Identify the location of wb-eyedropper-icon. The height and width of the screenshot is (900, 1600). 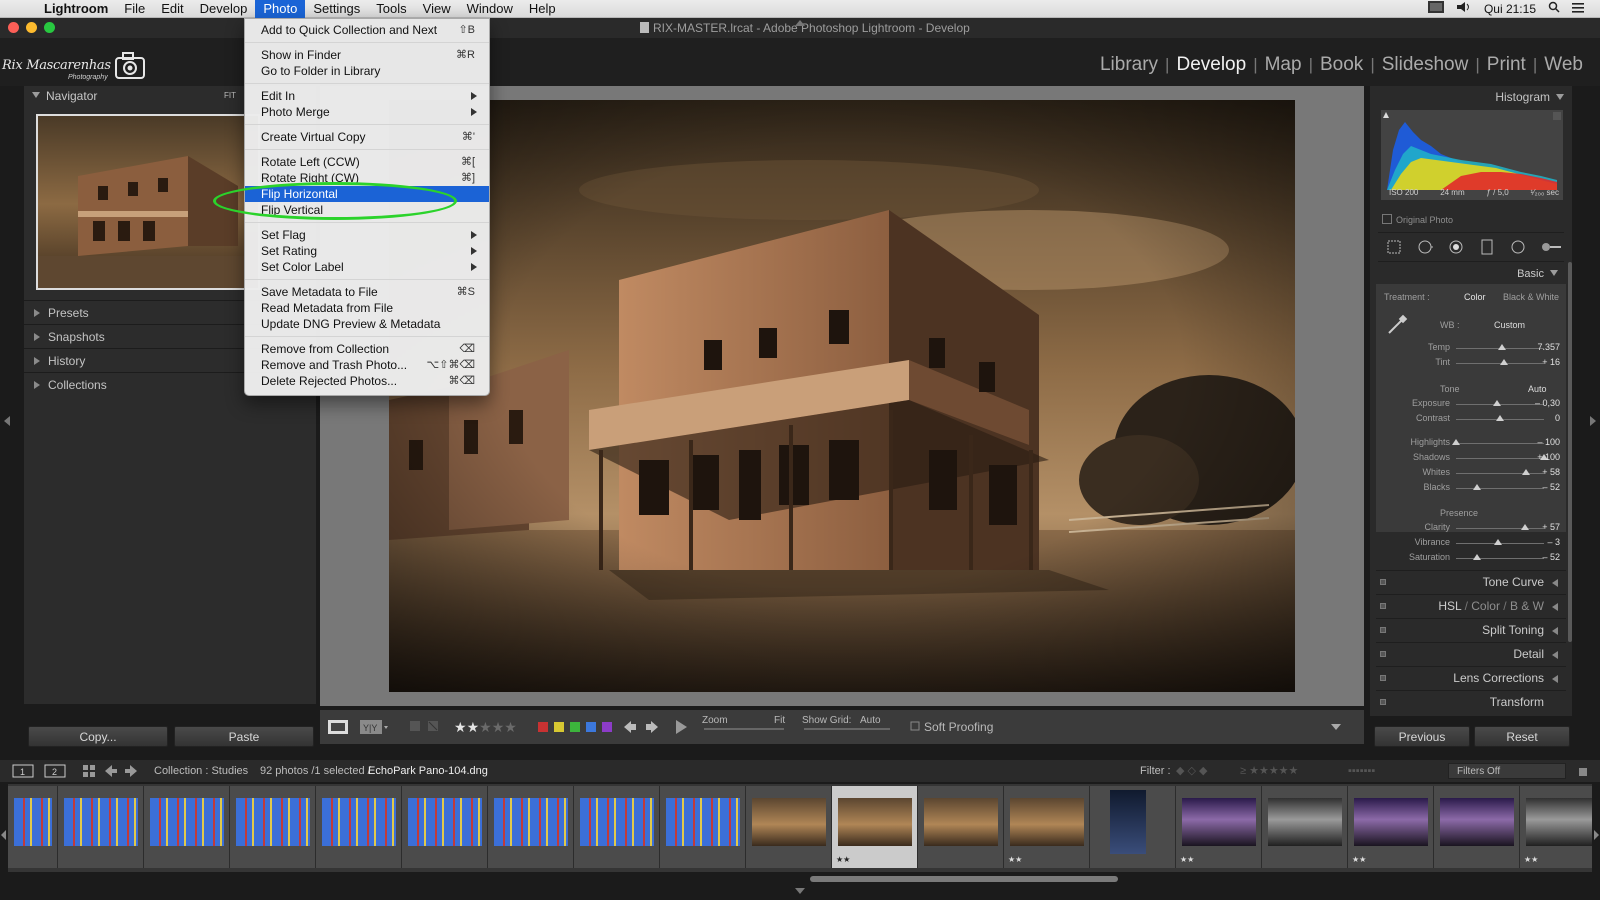
(1397, 326).